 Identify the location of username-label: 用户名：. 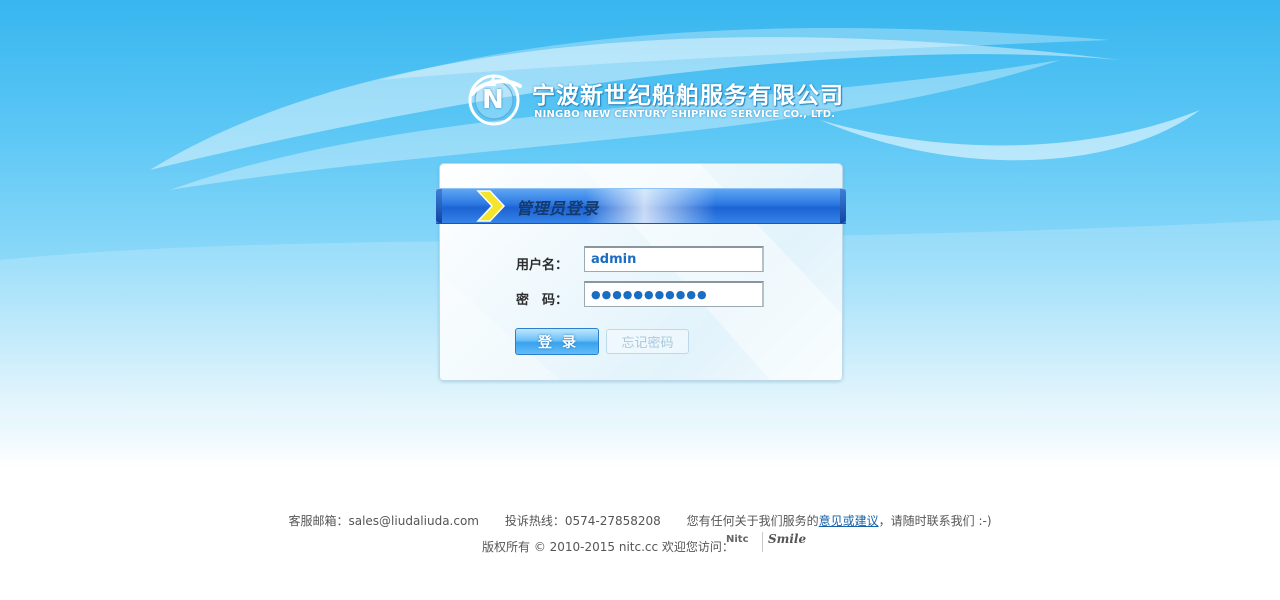
(542, 265).